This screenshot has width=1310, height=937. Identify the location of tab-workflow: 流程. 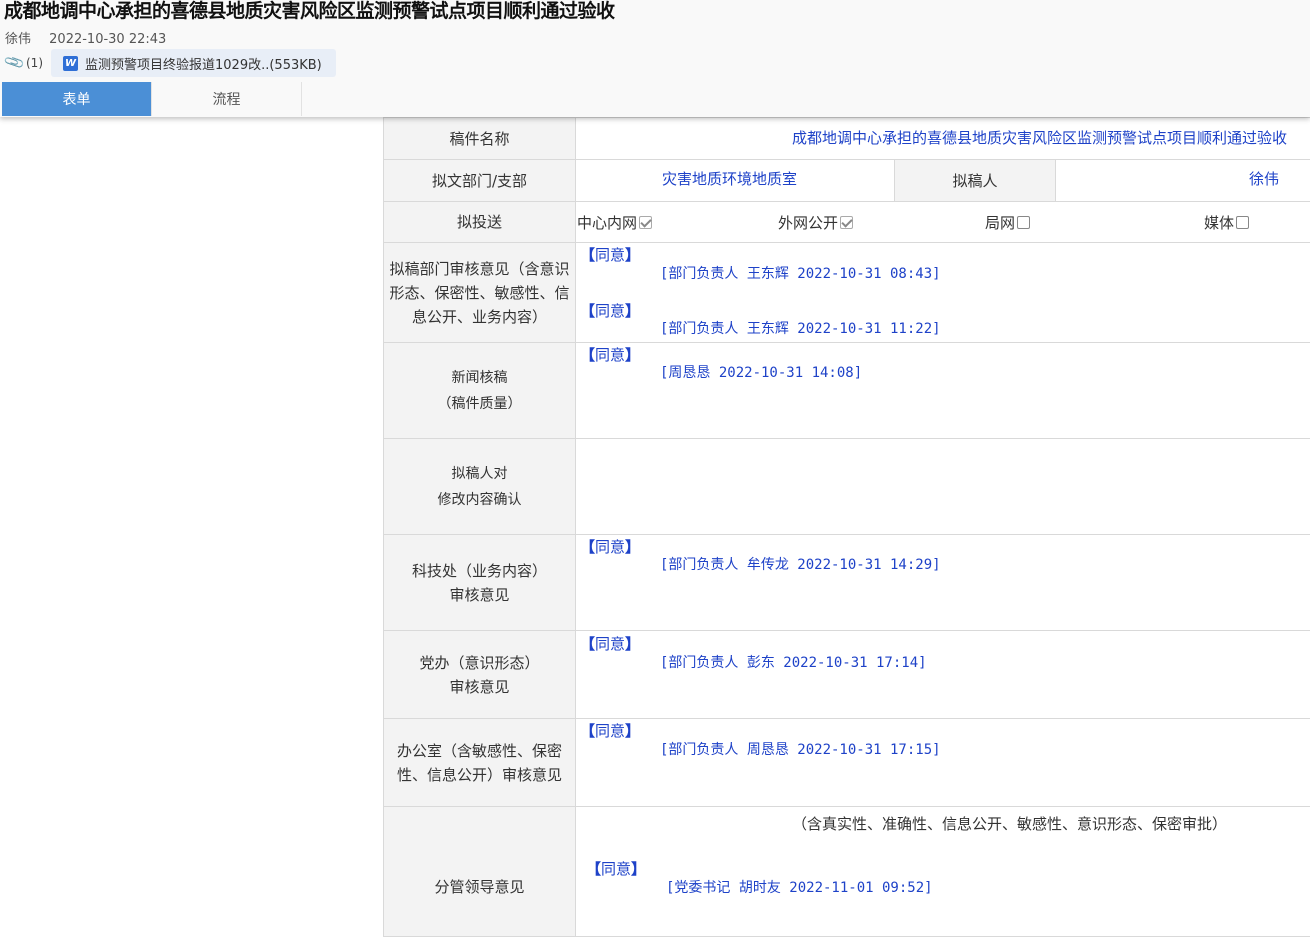
(227, 99).